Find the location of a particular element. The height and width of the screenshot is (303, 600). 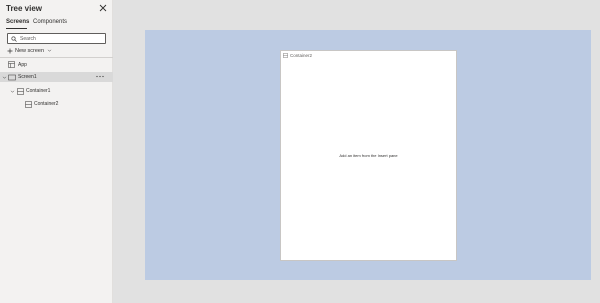

plus-icon is located at coordinates (10, 51).